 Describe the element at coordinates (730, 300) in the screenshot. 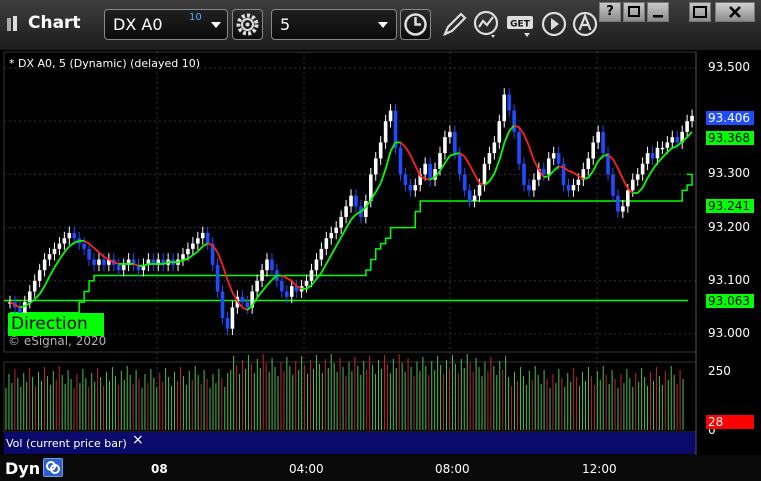

I see `price-tag: 93.063` at that location.